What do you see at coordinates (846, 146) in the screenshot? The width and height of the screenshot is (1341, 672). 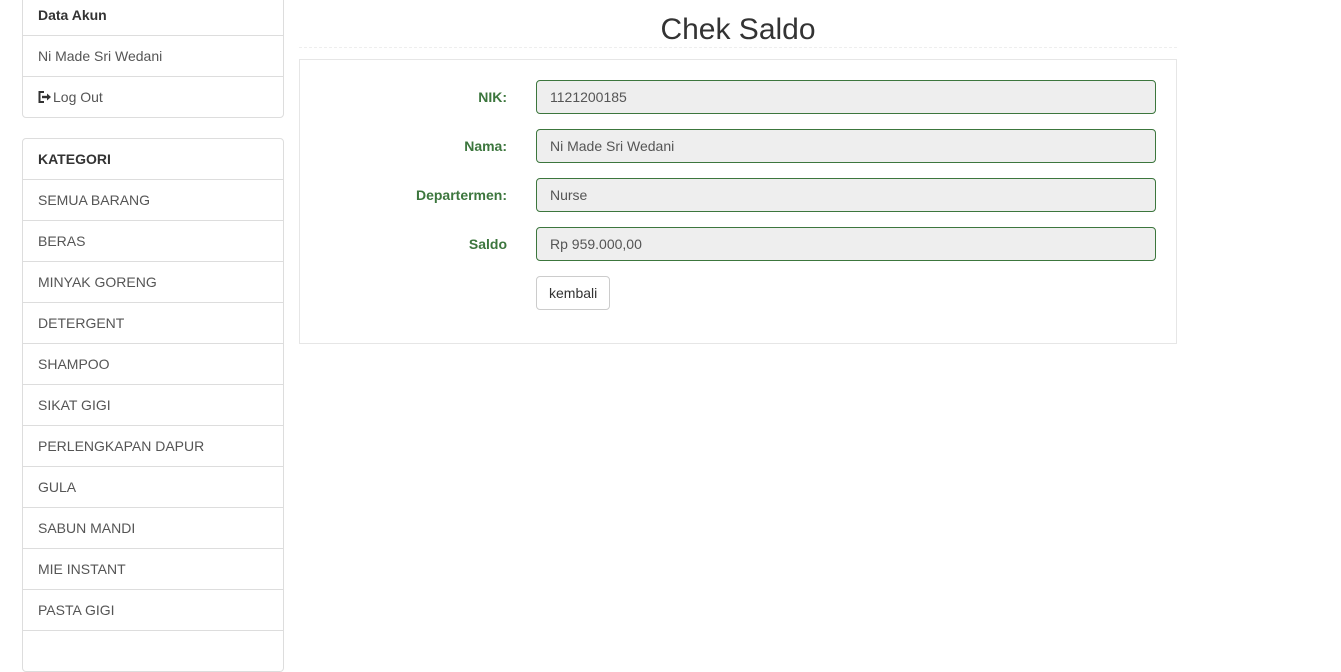 I see `name-field: Ni Made Sri Wedani` at bounding box center [846, 146].